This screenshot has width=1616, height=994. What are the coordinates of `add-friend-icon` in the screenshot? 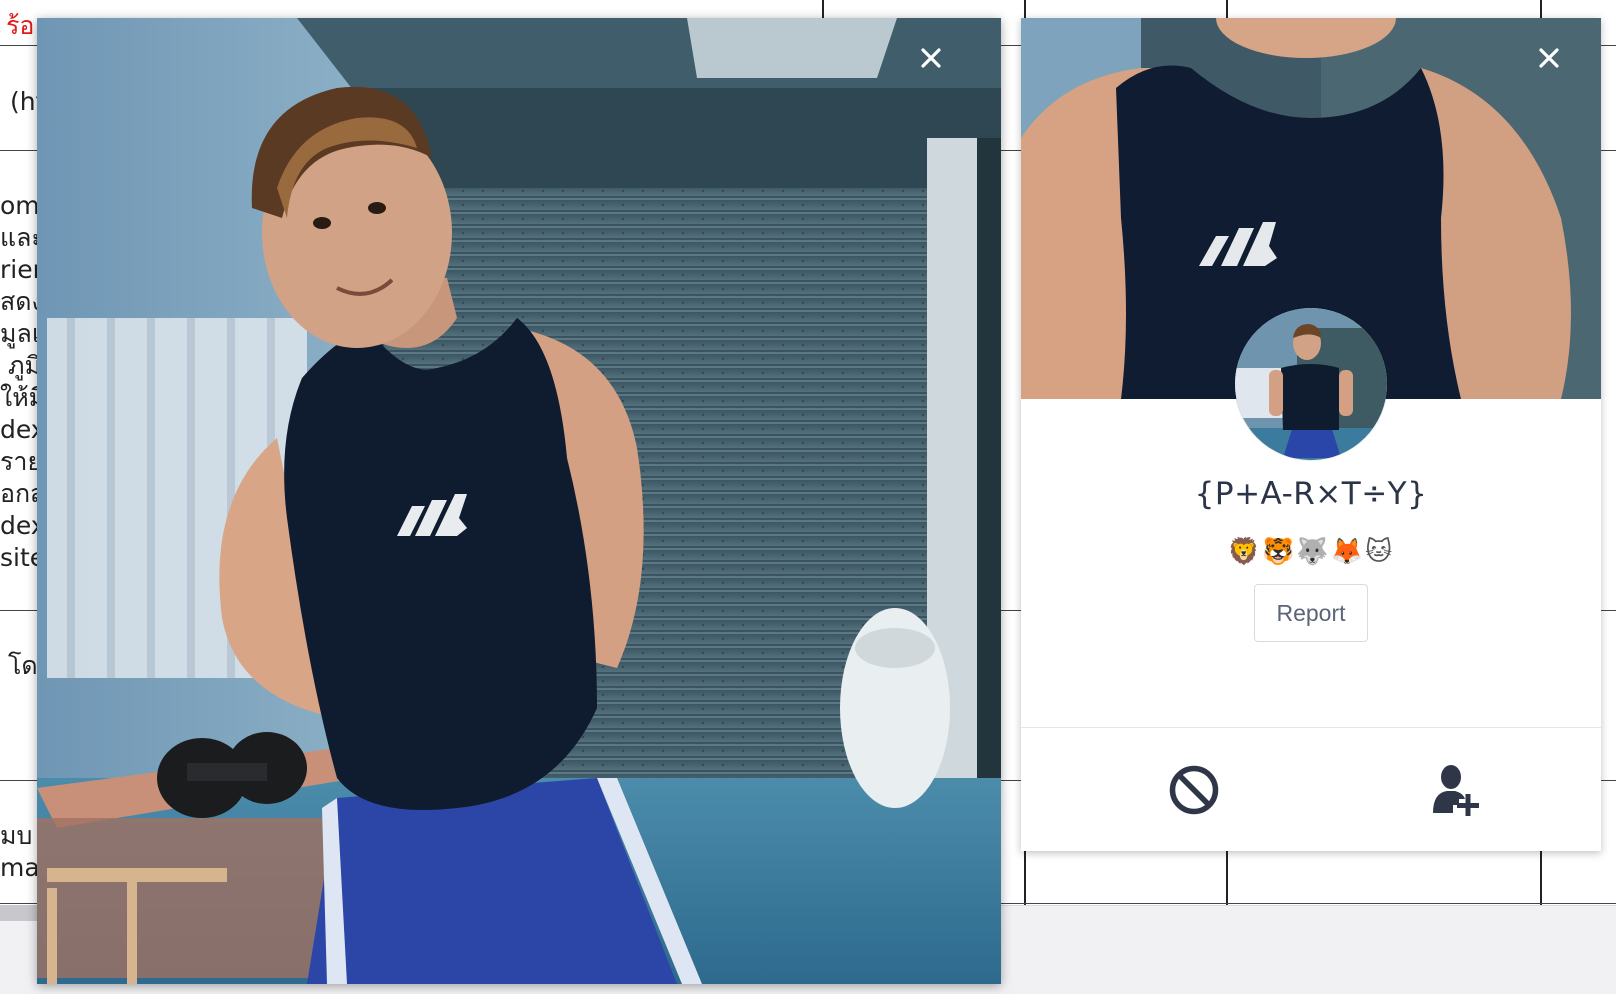 It's located at (1456, 790).